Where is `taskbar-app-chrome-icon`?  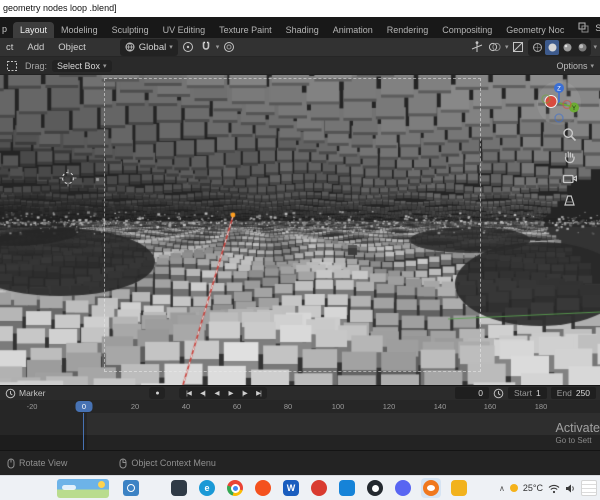 taskbar-app-chrome-icon is located at coordinates (235, 488).